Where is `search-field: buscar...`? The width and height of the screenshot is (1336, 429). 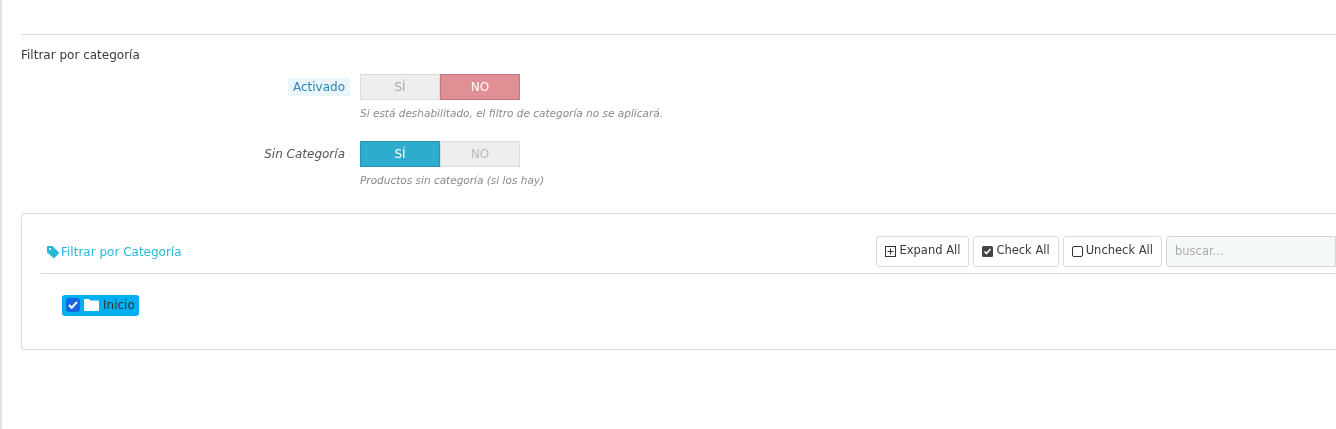 search-field: buscar... is located at coordinates (1251, 251).